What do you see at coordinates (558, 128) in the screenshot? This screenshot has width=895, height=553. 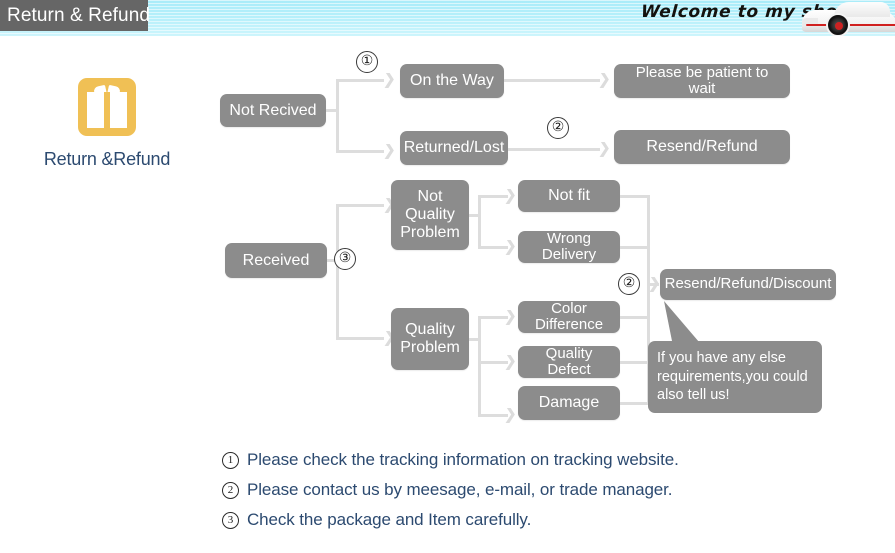 I see `marker-2-top: ②` at bounding box center [558, 128].